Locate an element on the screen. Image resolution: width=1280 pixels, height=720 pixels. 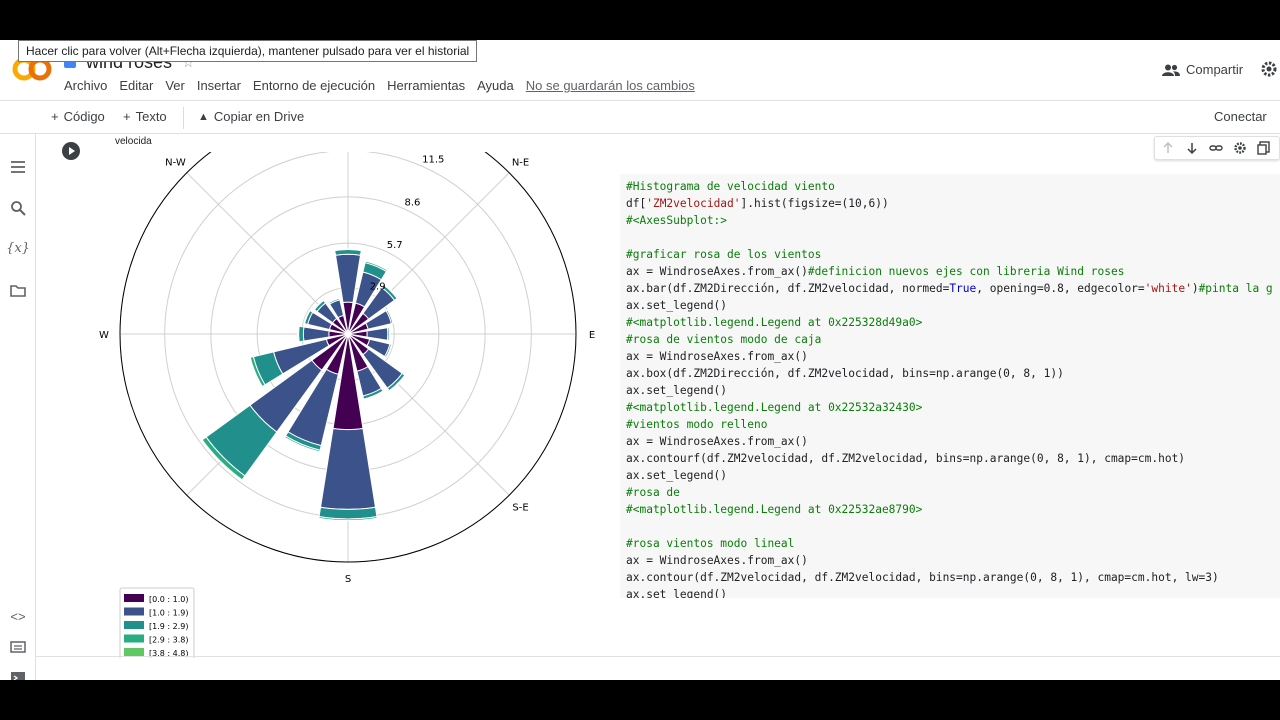
share-label: Compartir is located at coordinates (1215, 69).